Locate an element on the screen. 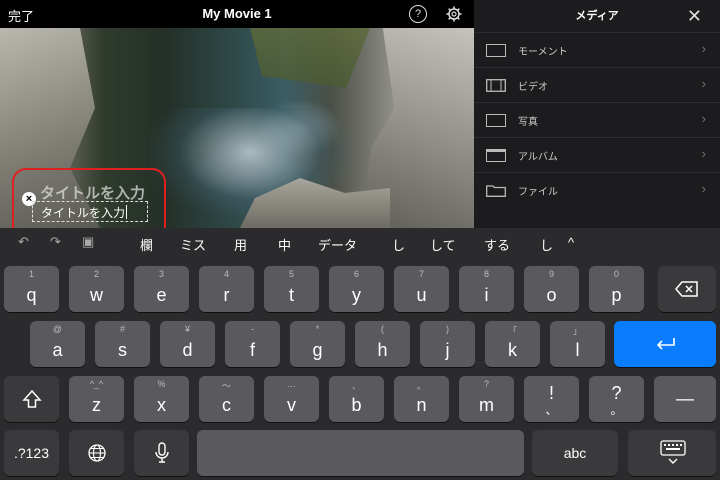 The image size is (720, 480). candidate-word: ミス is located at coordinates (193, 244).